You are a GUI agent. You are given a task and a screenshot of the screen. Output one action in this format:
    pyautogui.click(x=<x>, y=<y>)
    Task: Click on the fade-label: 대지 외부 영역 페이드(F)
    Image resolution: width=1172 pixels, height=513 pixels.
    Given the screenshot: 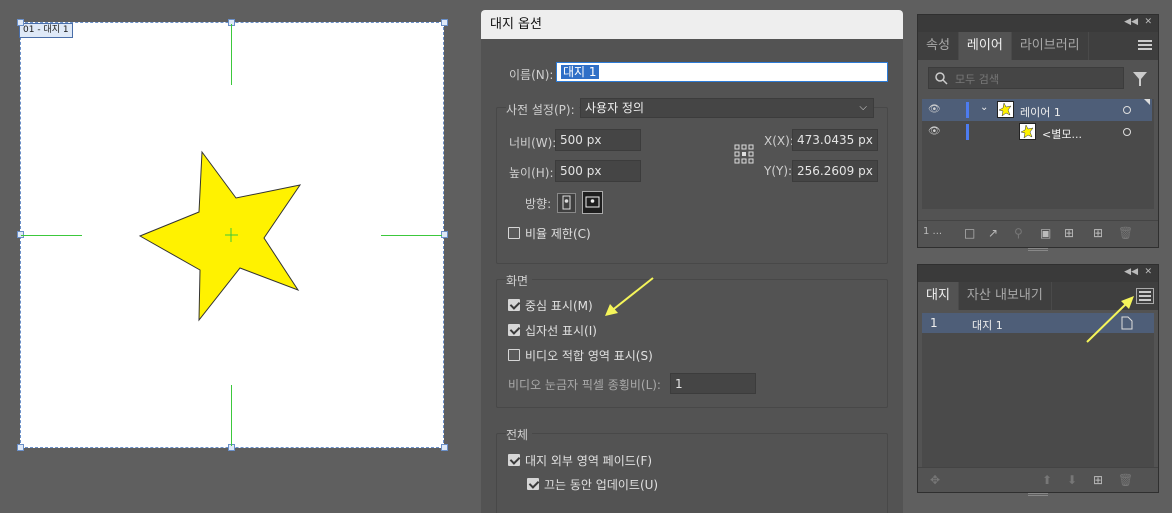 What is the action you would take?
    pyautogui.click(x=589, y=461)
    